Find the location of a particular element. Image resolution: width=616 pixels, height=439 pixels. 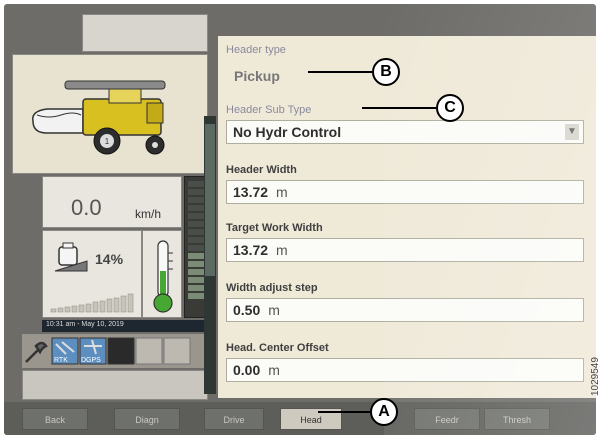

header-width-label: Header Width is located at coordinates (261, 170).